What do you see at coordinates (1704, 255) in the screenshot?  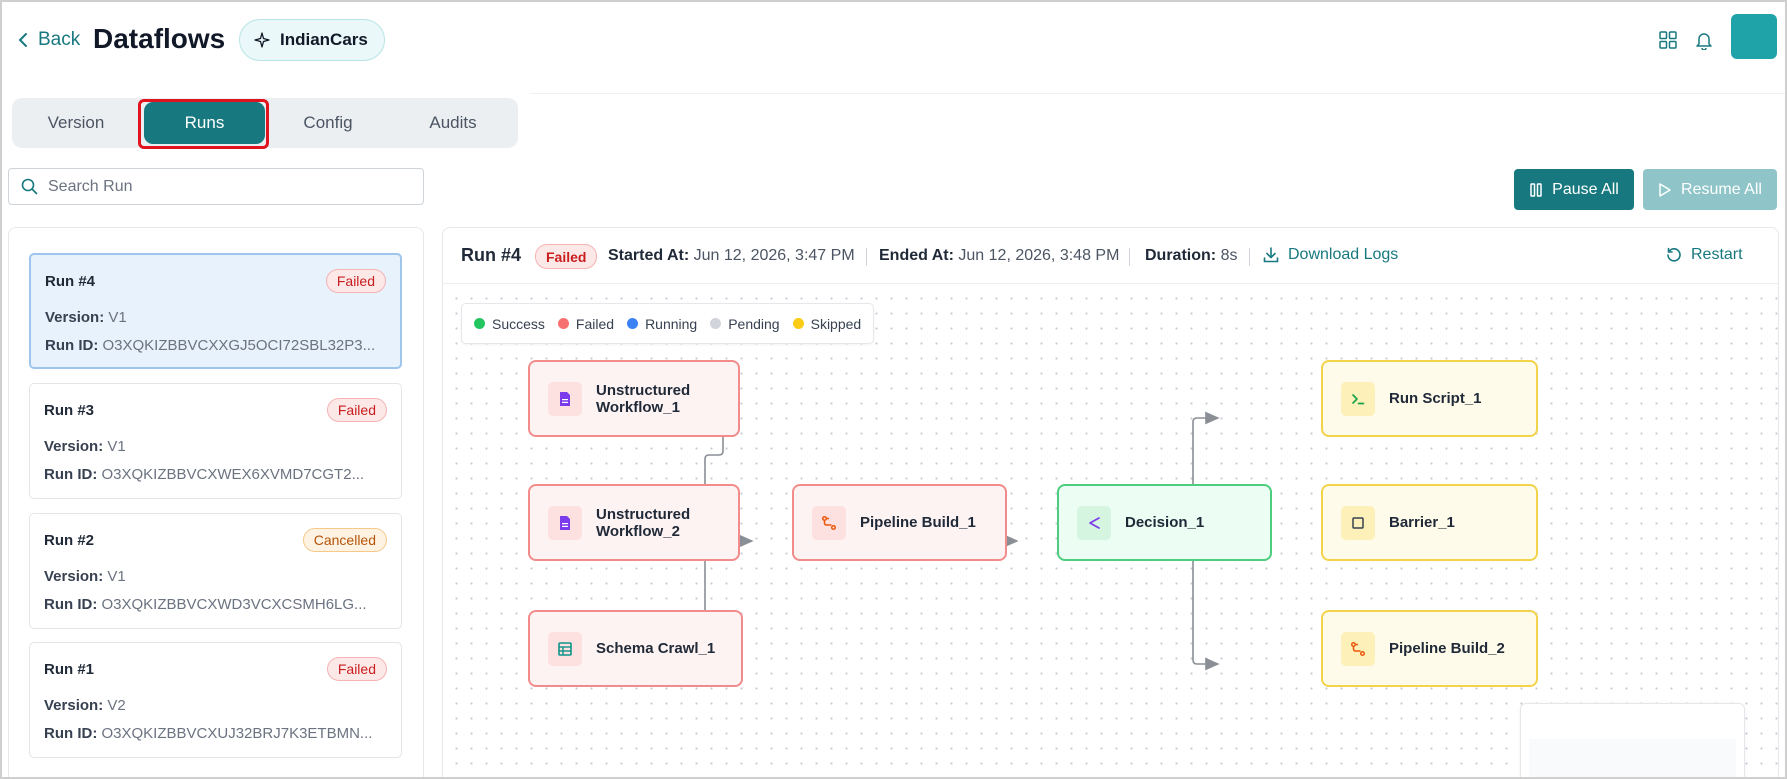 I see `restart-button: Restart` at bounding box center [1704, 255].